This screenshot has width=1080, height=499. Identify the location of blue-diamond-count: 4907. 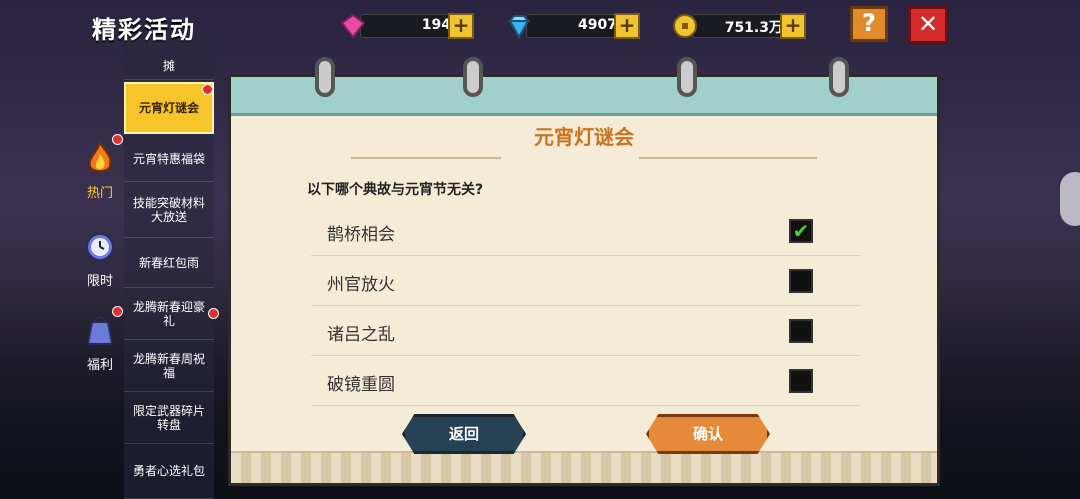
(597, 25).